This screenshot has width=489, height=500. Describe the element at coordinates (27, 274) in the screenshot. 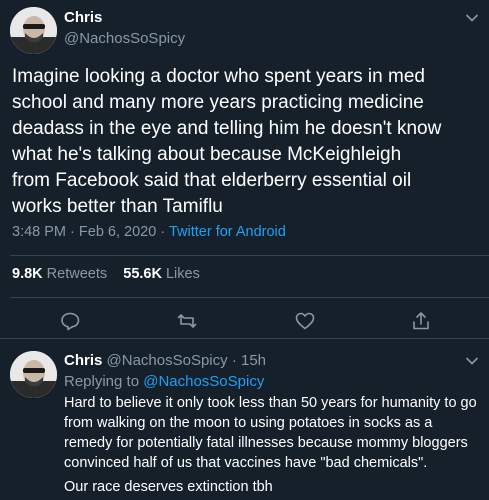

I see `retweets-count: 9.8K` at that location.